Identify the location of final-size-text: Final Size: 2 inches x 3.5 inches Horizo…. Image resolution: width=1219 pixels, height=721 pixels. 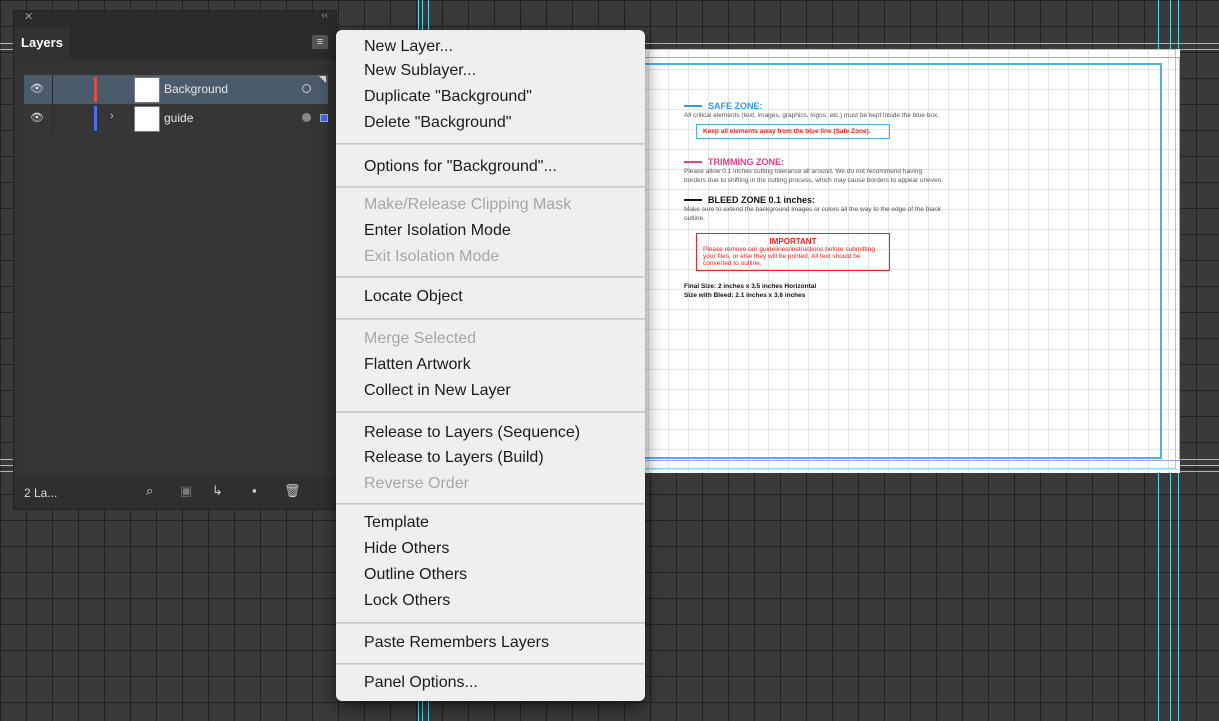
(750, 287).